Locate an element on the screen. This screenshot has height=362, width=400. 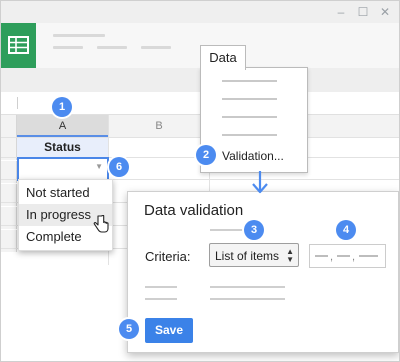
sheets-icon is located at coordinates (18, 45).